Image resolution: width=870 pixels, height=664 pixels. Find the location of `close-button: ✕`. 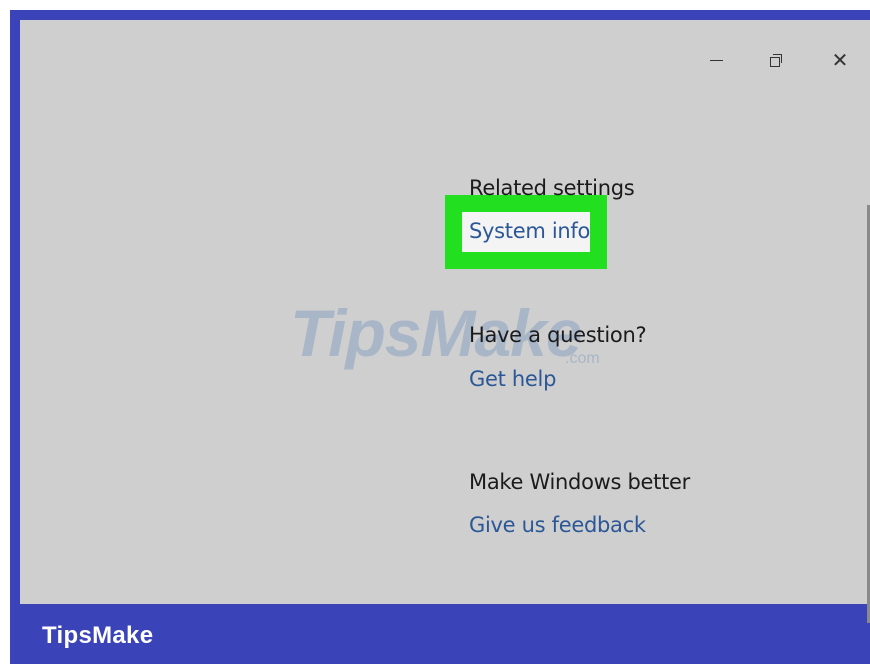

close-button: ✕ is located at coordinates (840, 60).